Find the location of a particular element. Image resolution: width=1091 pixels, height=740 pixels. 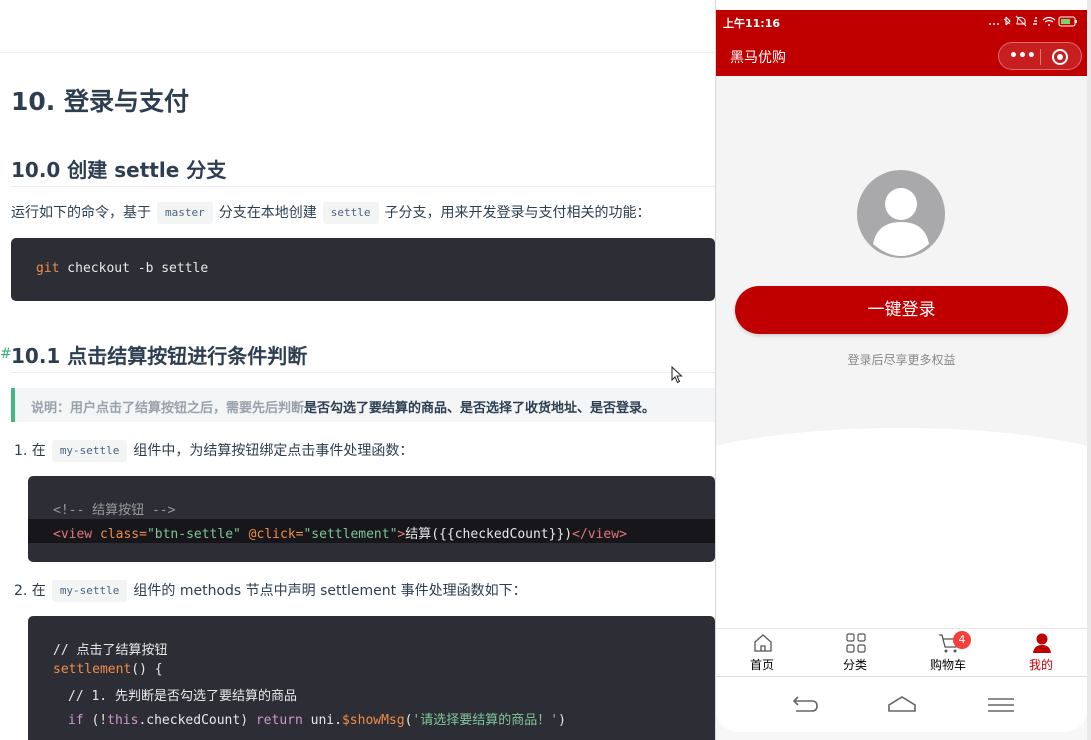

background-curve is located at coordinates (901, 528).